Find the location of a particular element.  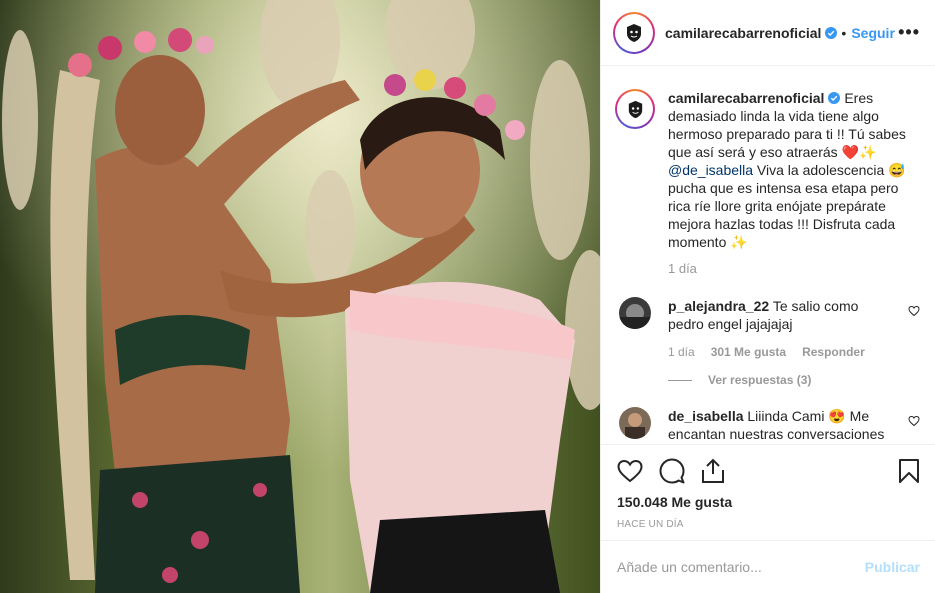

sweat-smile-emoji: 😅 is located at coordinates (897, 170).